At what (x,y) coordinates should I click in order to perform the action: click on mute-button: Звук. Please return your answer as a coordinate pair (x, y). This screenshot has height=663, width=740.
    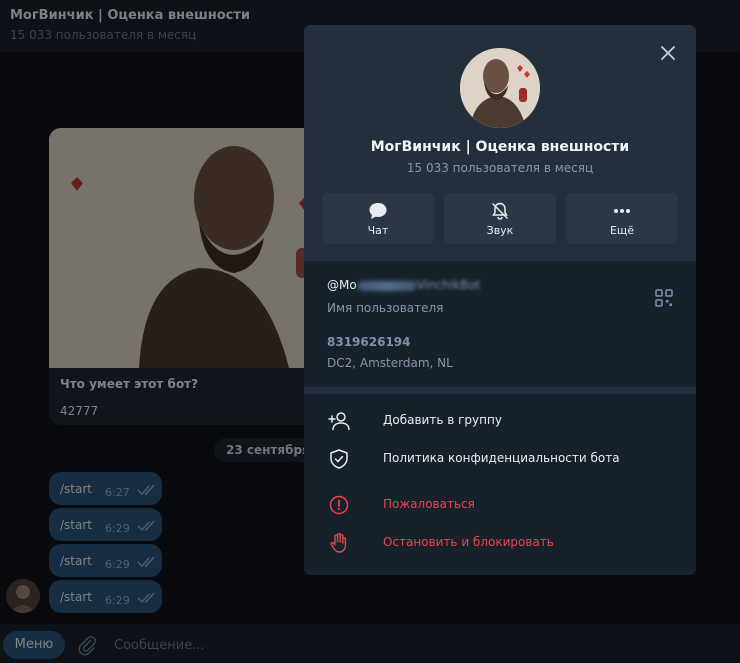
    Looking at the image, I should click on (500, 218).